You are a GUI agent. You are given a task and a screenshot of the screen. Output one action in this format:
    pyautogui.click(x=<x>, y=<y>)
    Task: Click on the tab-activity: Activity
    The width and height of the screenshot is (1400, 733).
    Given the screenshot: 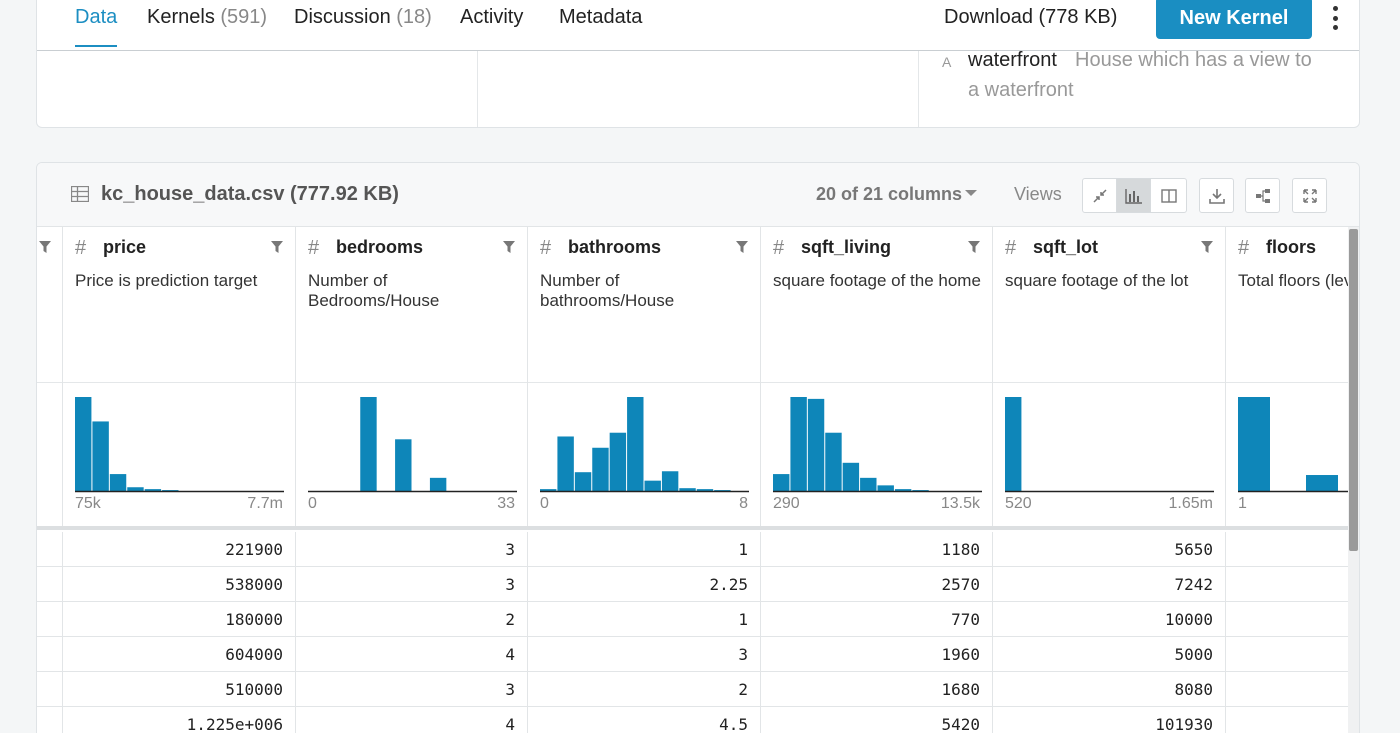 What is the action you would take?
    pyautogui.click(x=491, y=26)
    